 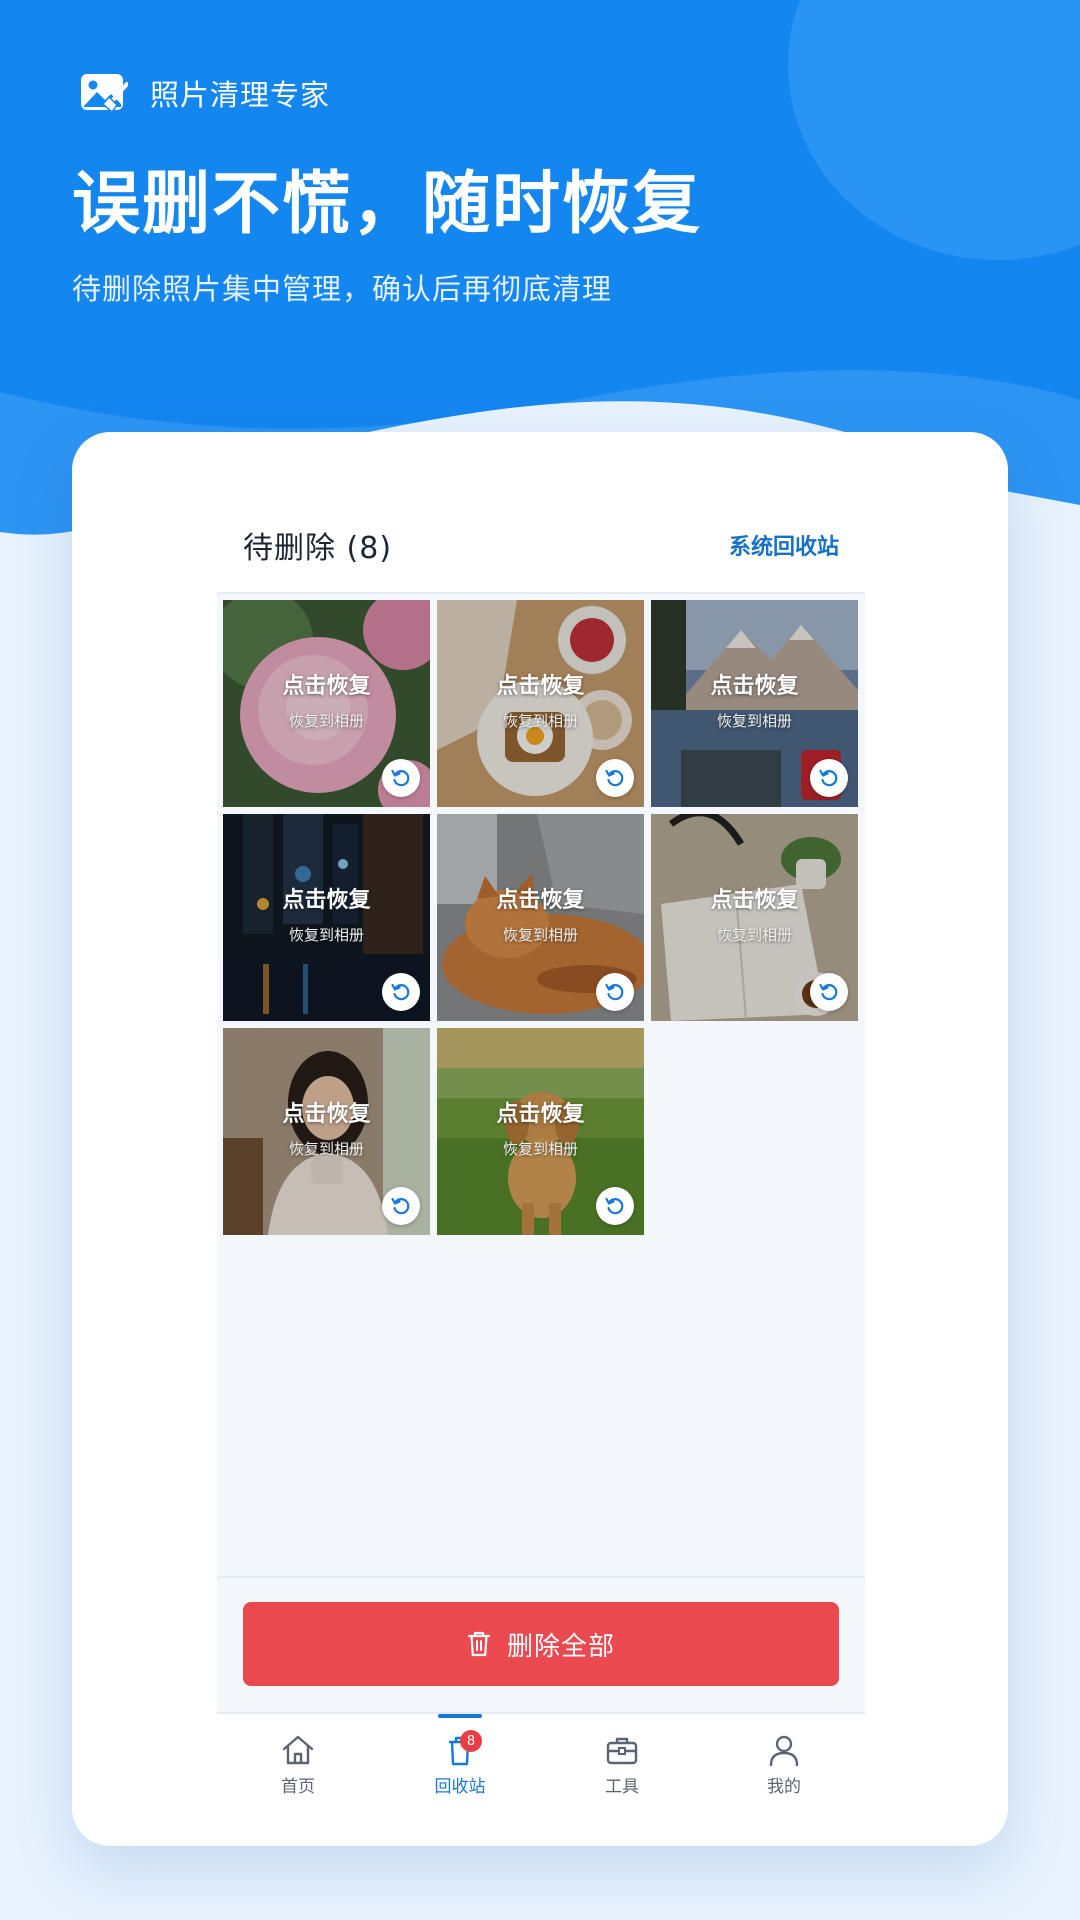 What do you see at coordinates (104, 94) in the screenshot?
I see `photo-broom-icon` at bounding box center [104, 94].